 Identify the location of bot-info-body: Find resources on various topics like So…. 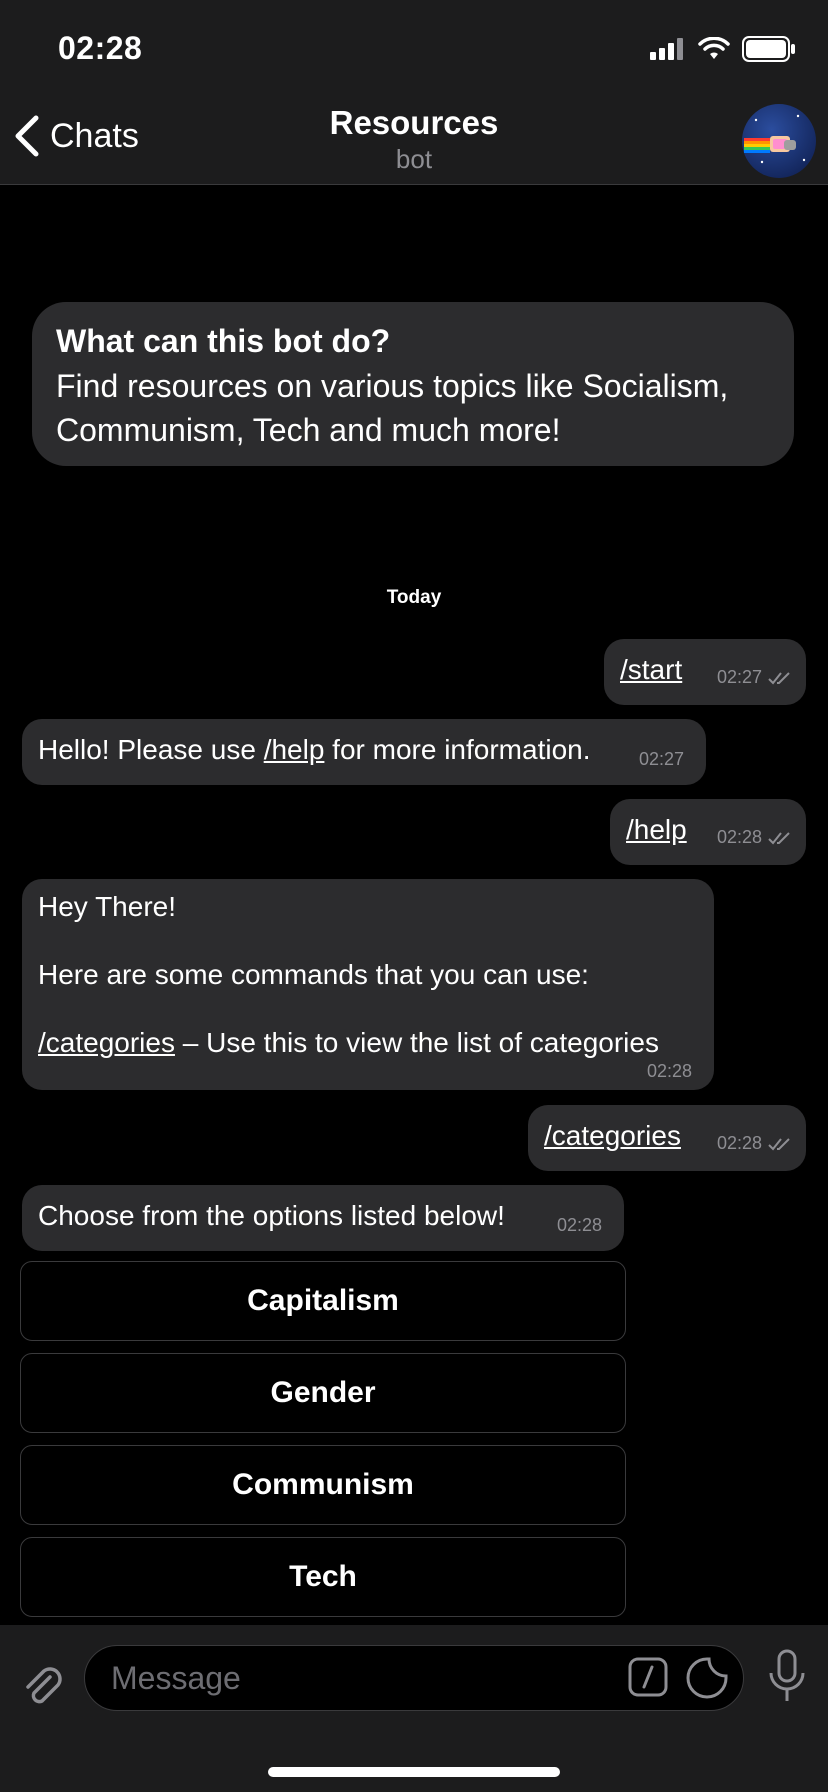
(392, 408).